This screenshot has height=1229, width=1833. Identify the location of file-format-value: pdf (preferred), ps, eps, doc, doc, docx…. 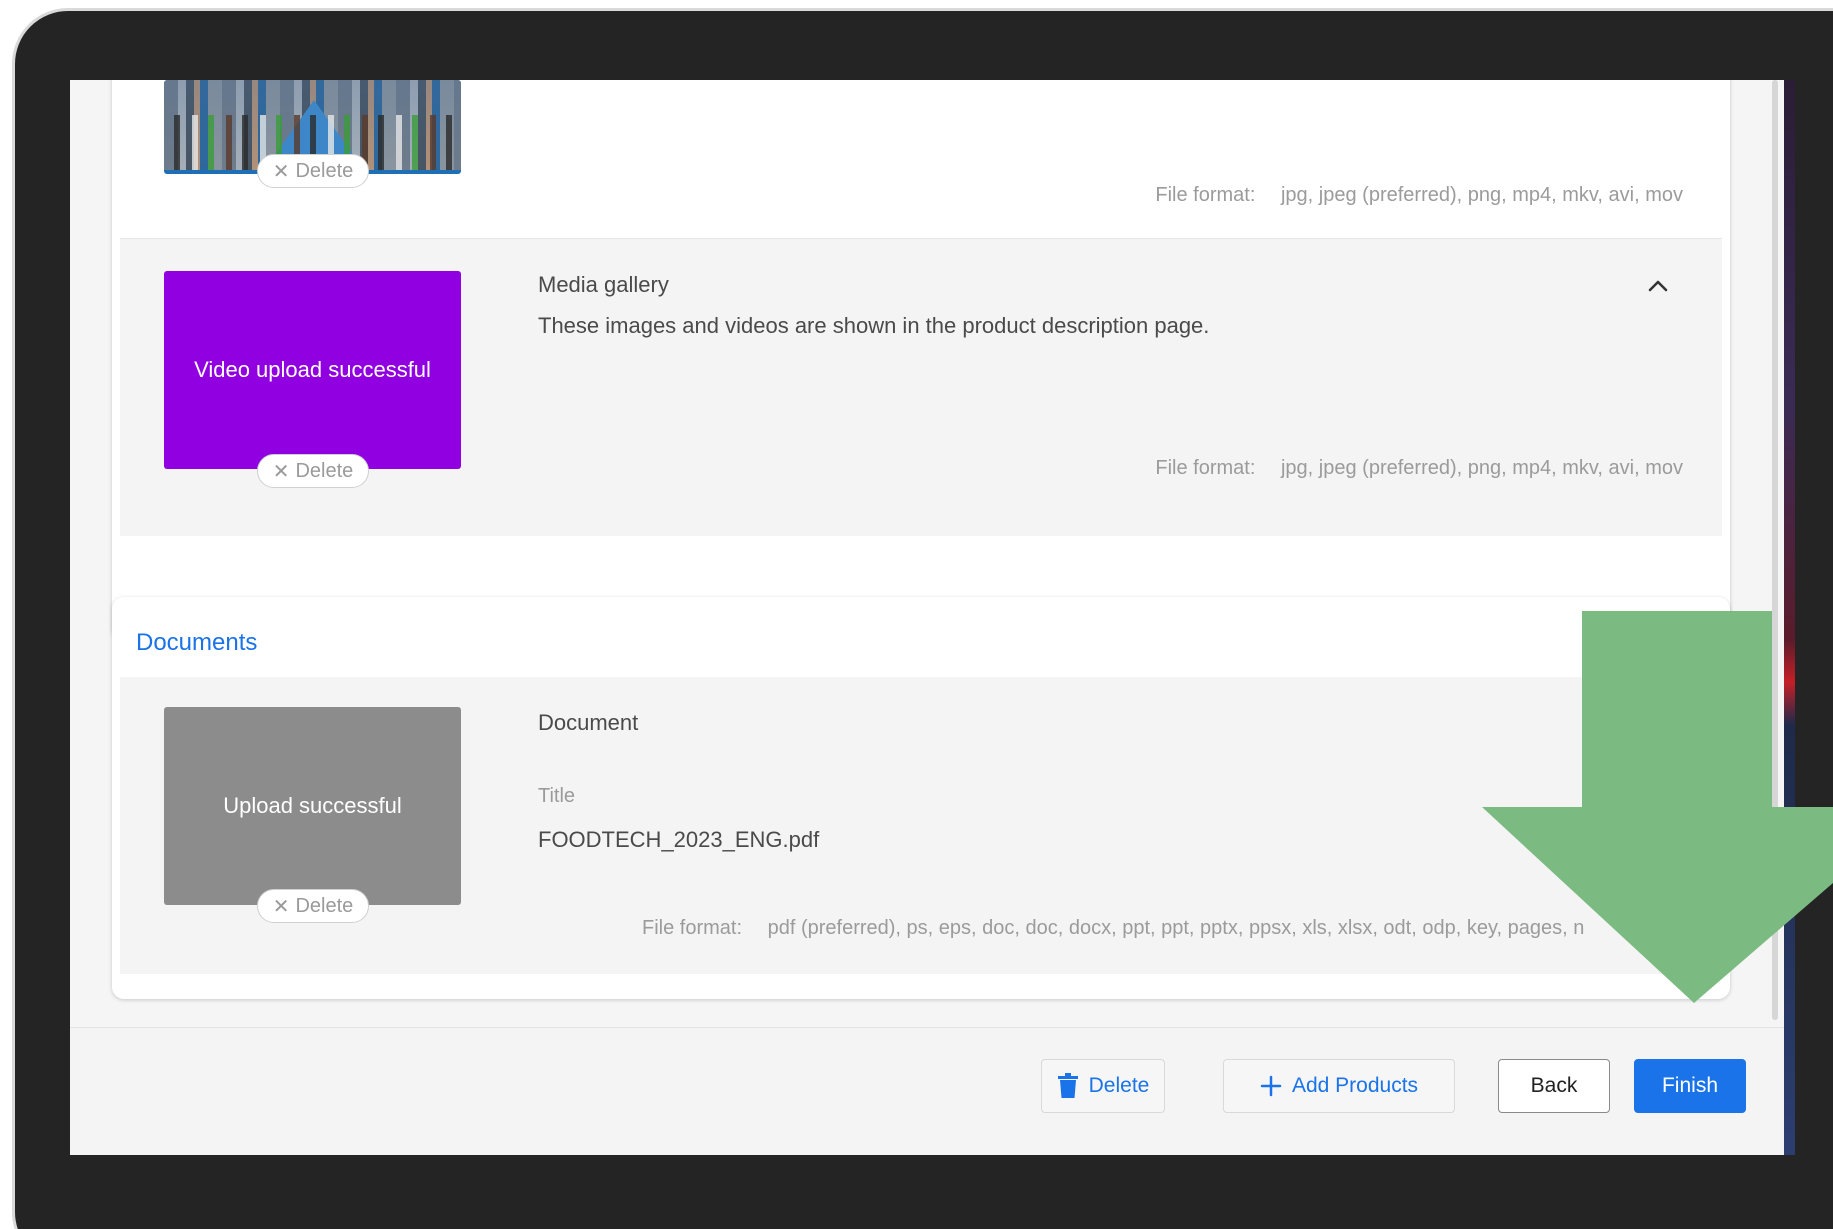
(1176, 928).